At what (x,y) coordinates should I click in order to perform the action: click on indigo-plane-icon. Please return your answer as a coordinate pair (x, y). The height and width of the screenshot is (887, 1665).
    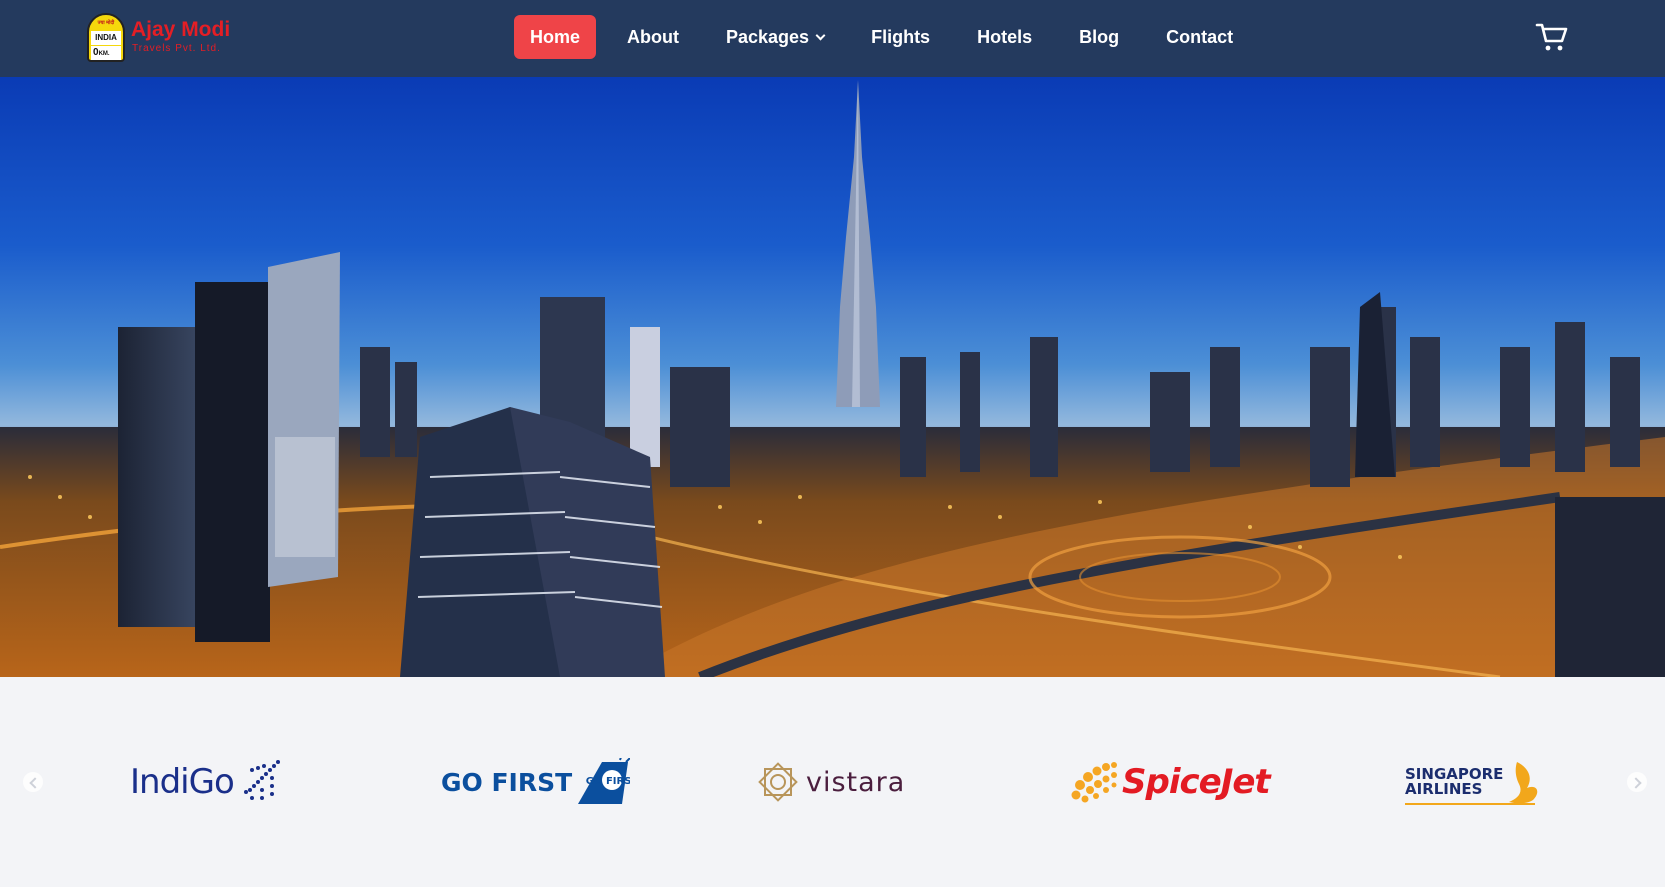
    Looking at the image, I should click on (261, 780).